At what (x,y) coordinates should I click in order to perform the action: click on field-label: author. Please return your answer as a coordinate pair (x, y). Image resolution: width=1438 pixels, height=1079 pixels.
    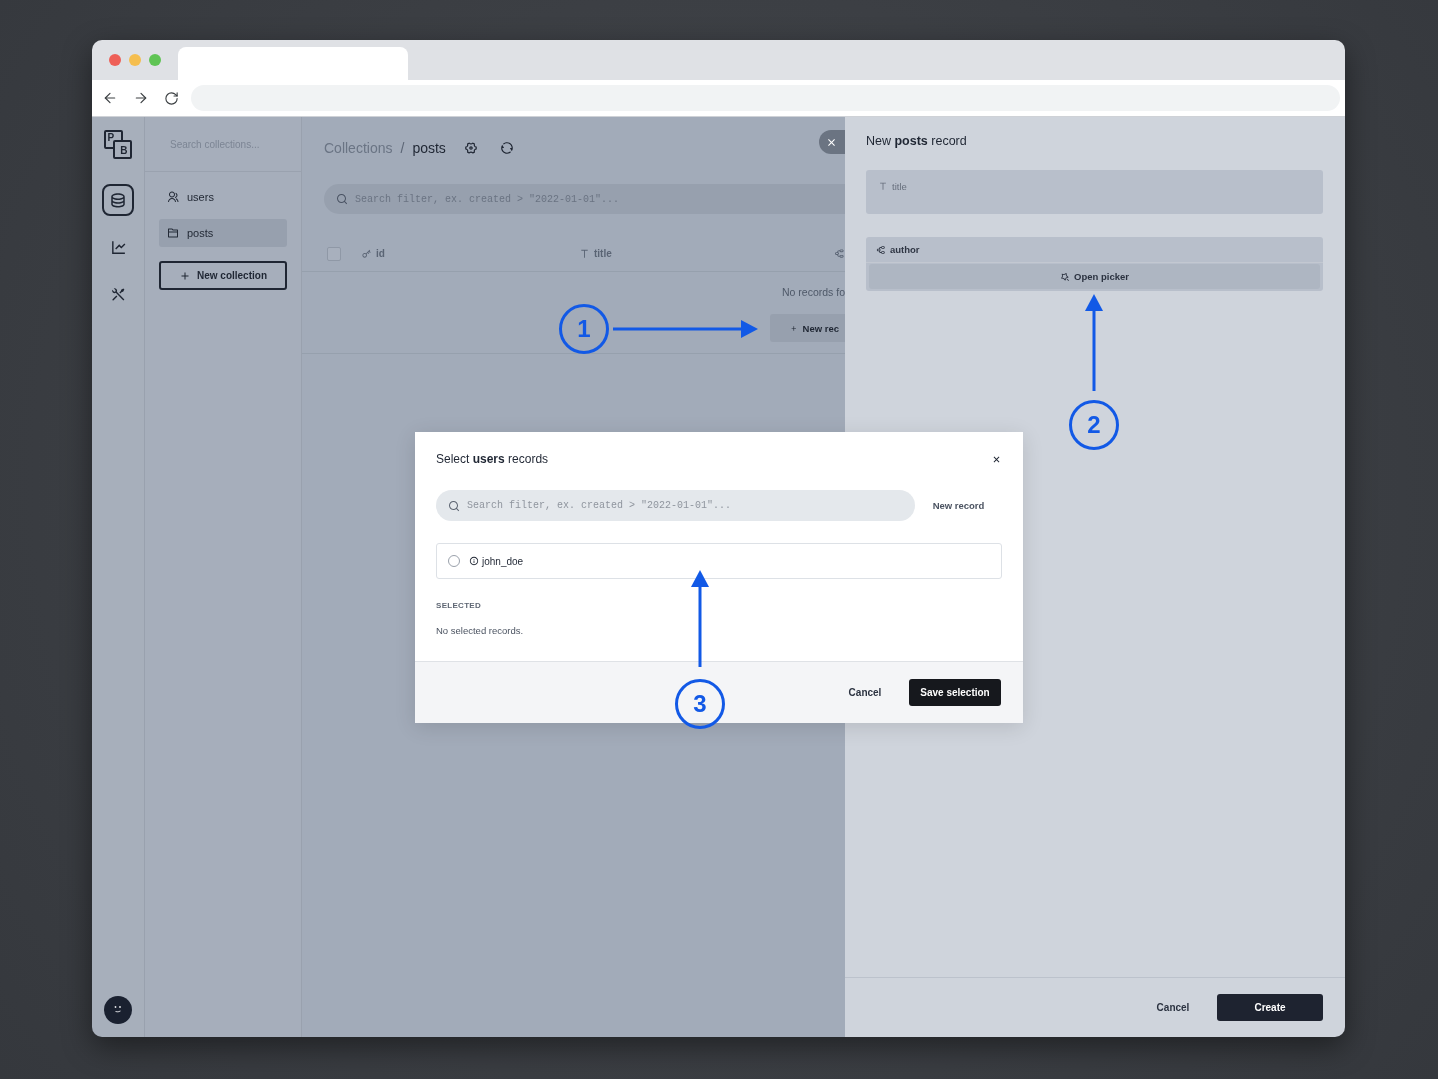
    Looking at the image, I should click on (898, 249).